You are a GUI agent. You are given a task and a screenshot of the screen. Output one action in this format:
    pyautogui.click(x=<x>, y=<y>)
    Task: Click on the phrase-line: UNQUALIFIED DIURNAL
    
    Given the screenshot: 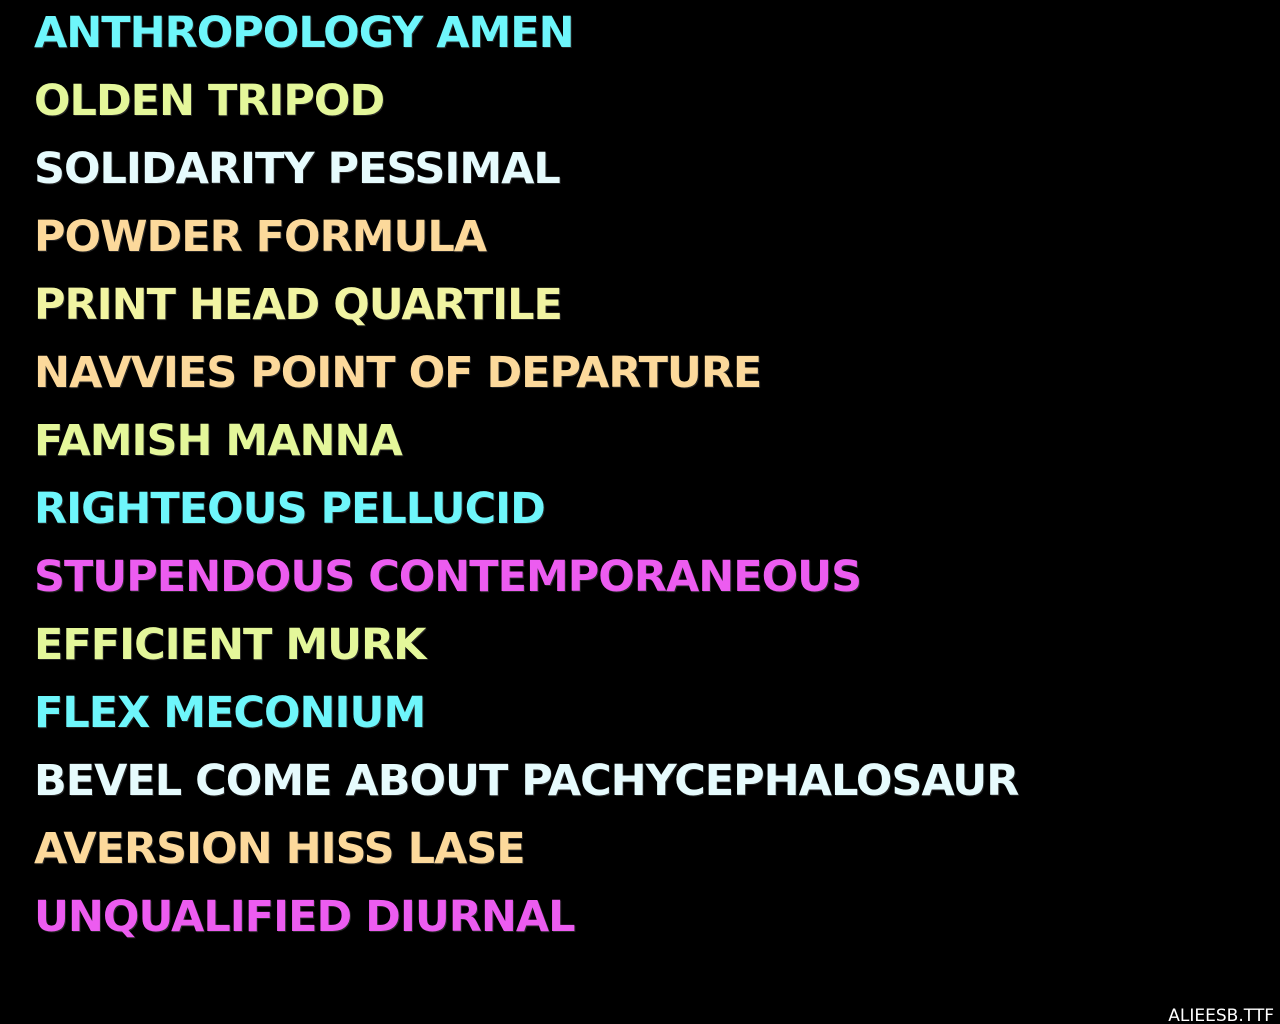 What is the action you would take?
    pyautogui.click(x=305, y=917)
    